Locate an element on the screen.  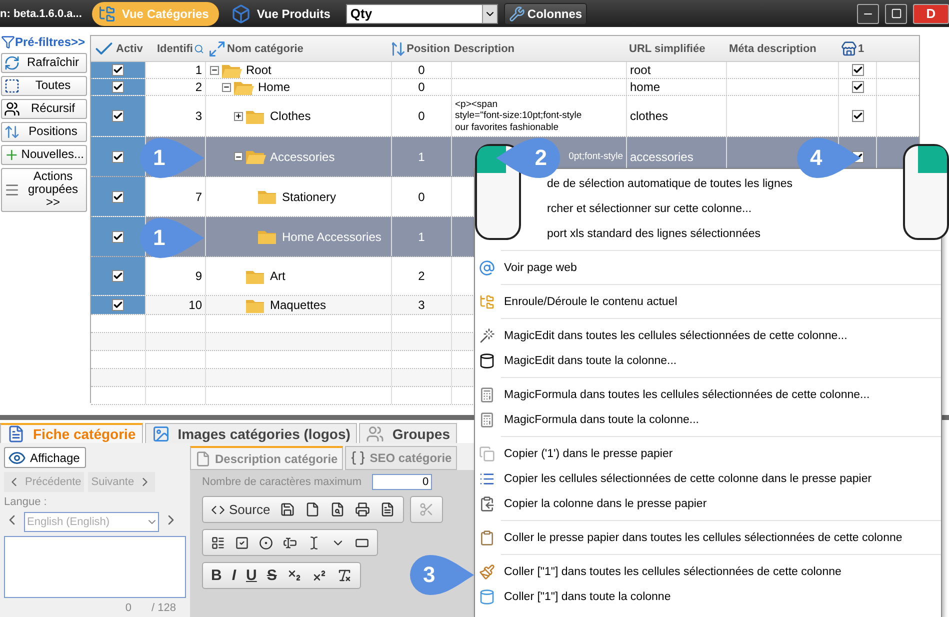
table-cell: 9 is located at coordinates (198, 276).